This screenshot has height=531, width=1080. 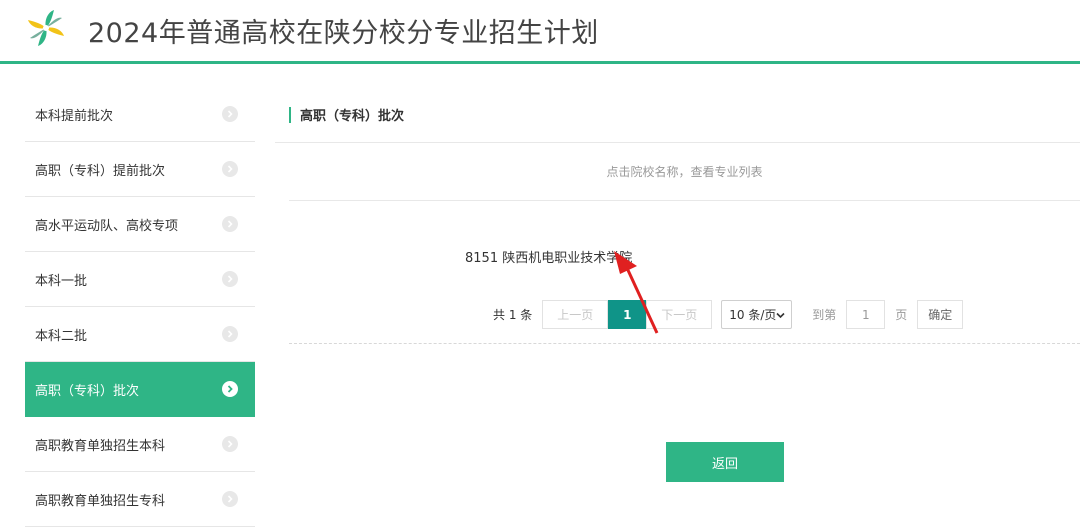 I want to click on sidebar-item-vocational-single-undergrad: 高职教育单独招生本科, so click(x=140, y=444).